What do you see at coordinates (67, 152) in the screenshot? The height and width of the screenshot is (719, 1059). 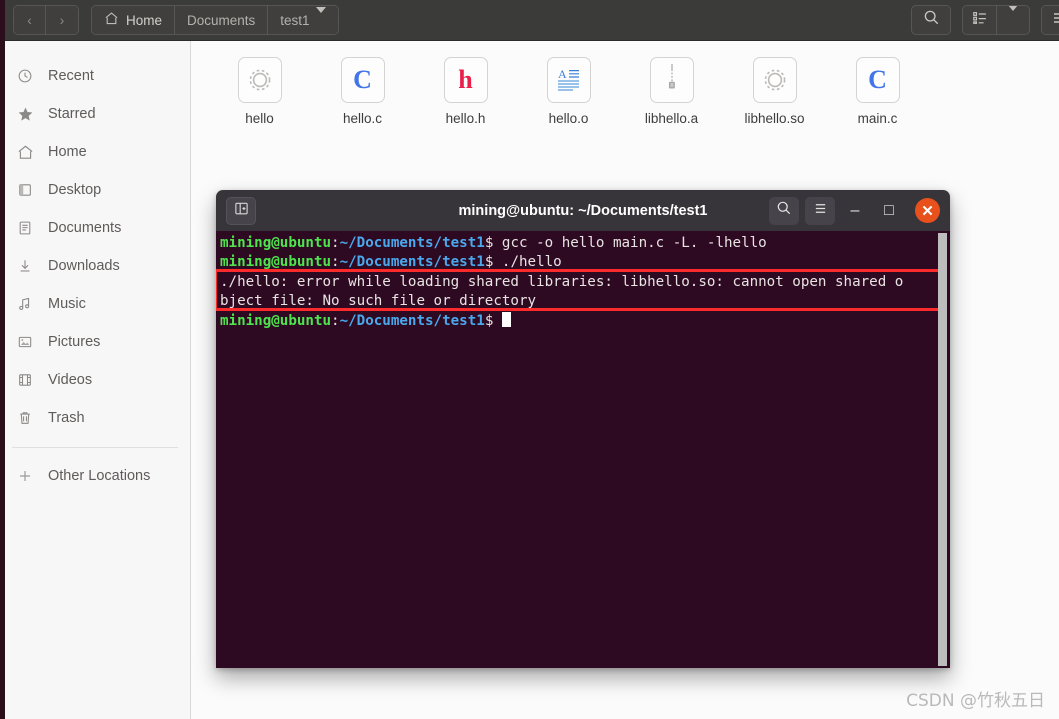 I see `sidebar-label-home: Home` at bounding box center [67, 152].